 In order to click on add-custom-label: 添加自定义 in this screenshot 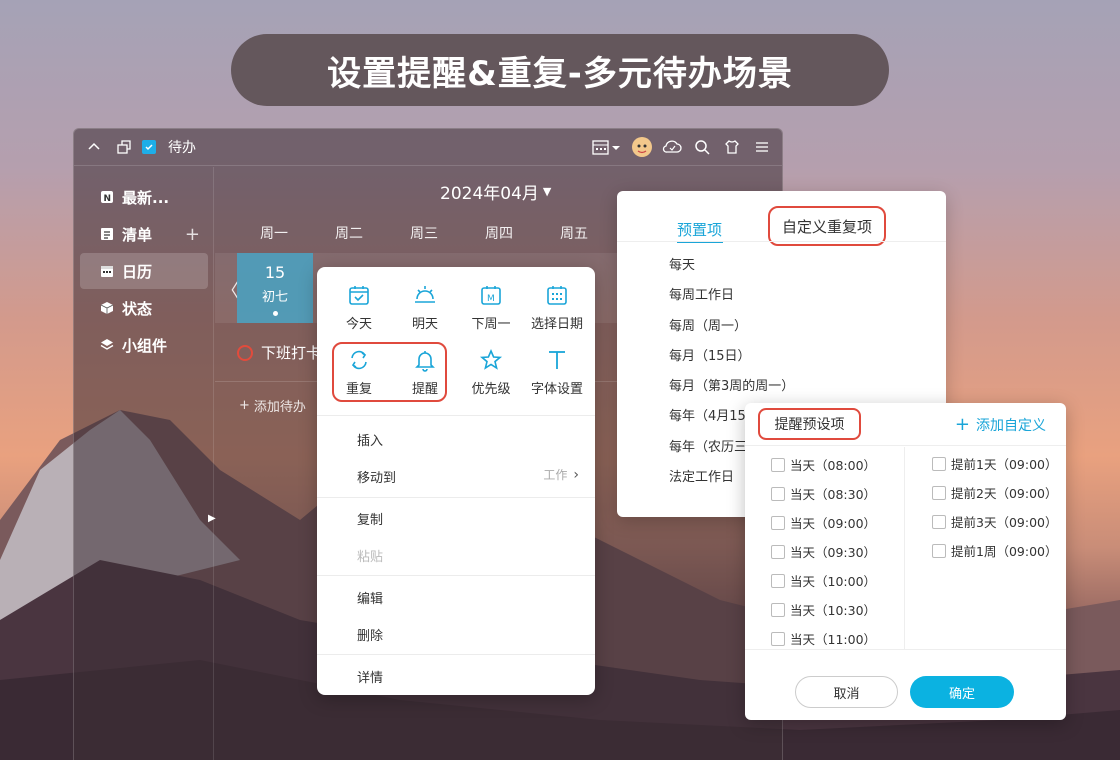, I will do `click(1011, 425)`.